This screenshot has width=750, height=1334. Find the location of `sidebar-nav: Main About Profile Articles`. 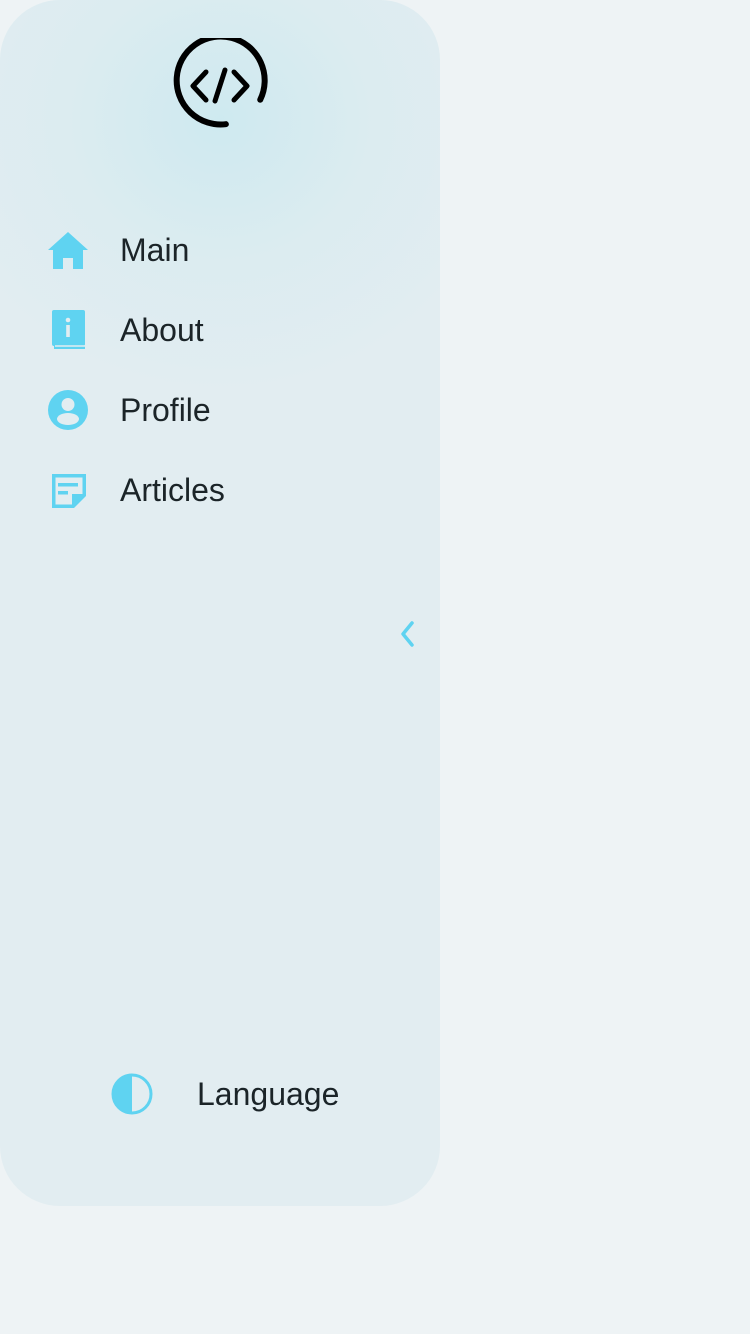

sidebar-nav: Main About Profile Articles is located at coordinates (226, 370).